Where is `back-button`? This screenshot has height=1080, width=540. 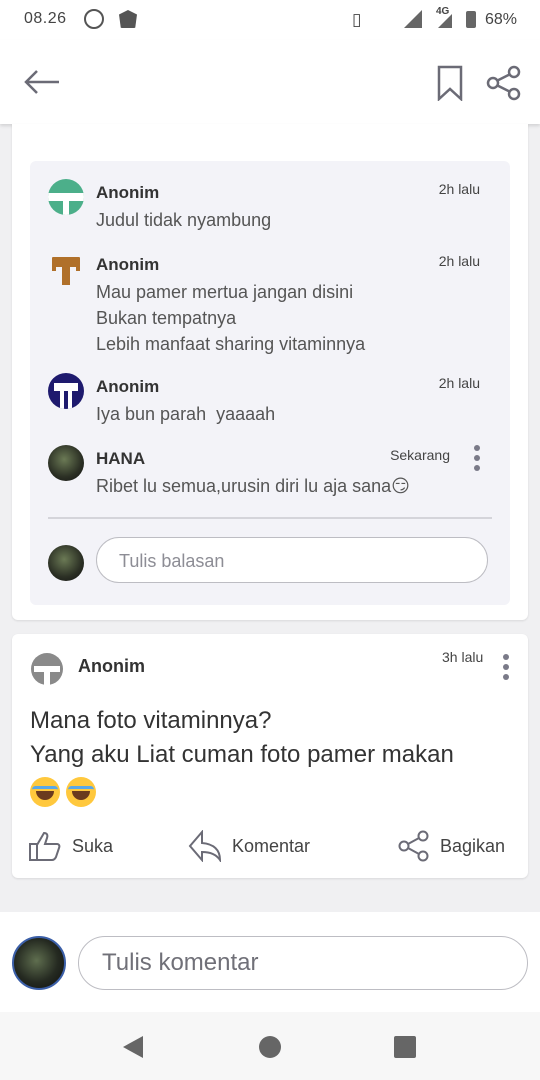
back-button is located at coordinates (42, 82).